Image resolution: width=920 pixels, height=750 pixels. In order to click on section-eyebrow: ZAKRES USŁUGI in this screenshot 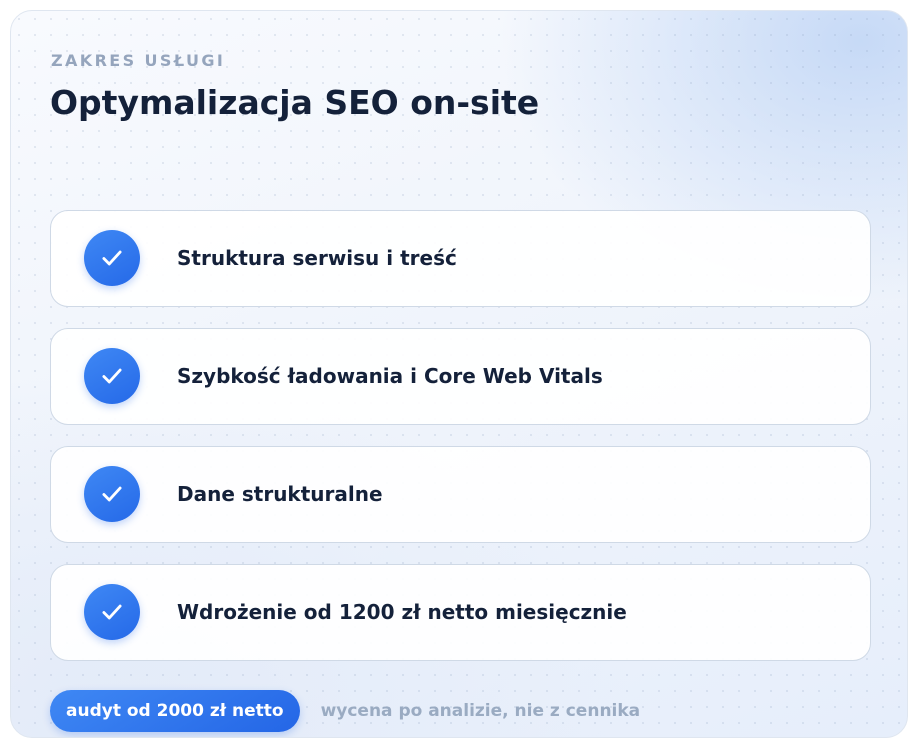, I will do `click(138, 60)`.